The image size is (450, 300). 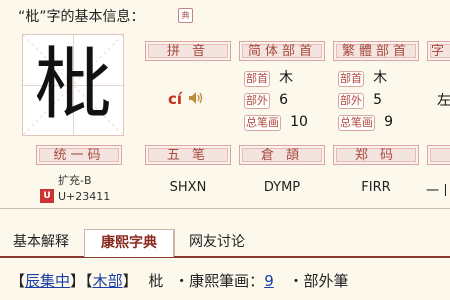 What do you see at coordinates (438, 191) in the screenshot?
I see `partial-bottom-value: 一丨` at bounding box center [438, 191].